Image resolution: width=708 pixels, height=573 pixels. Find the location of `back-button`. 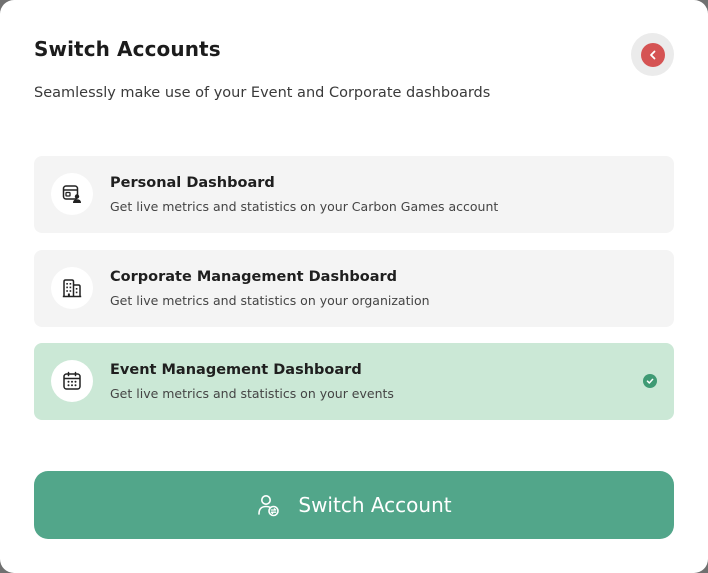

back-button is located at coordinates (652, 54).